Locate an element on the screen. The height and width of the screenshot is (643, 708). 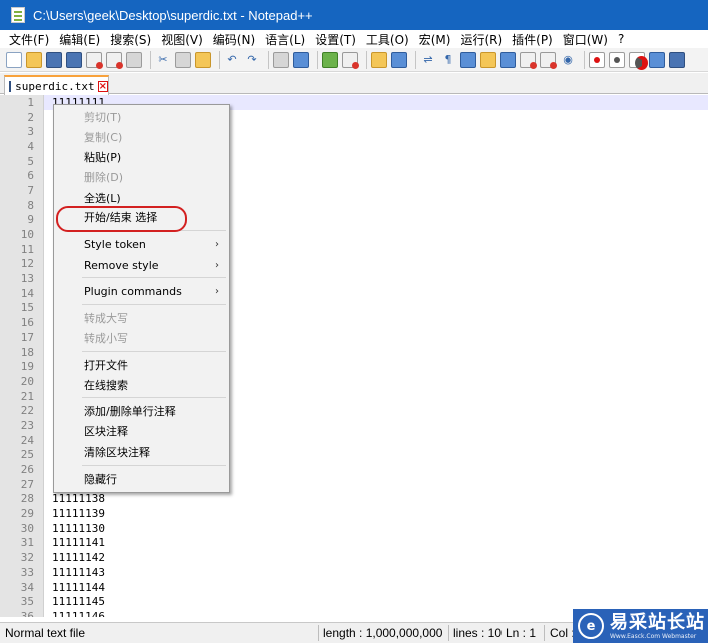
context-menu-item: 在线搜索 is located at coordinates (106, 386).